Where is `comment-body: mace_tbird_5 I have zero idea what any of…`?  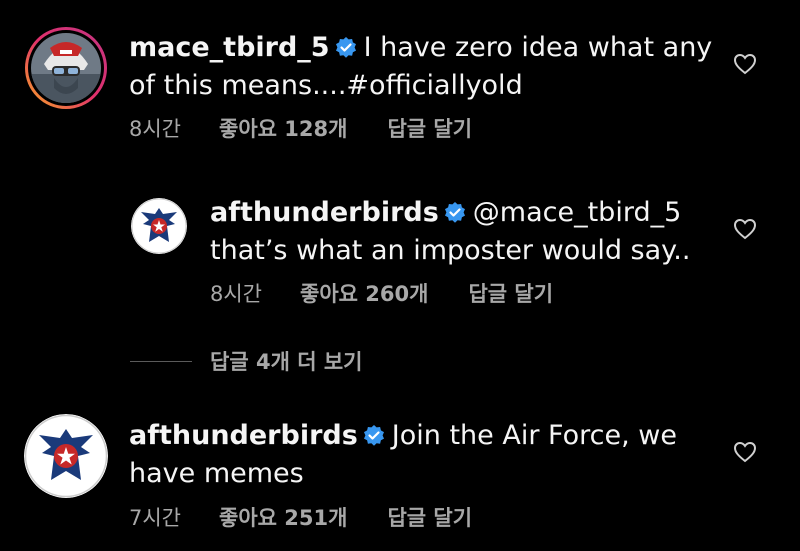
comment-body: mace_tbird_5 I have zero idea what any of… is located at coordinates (424, 67).